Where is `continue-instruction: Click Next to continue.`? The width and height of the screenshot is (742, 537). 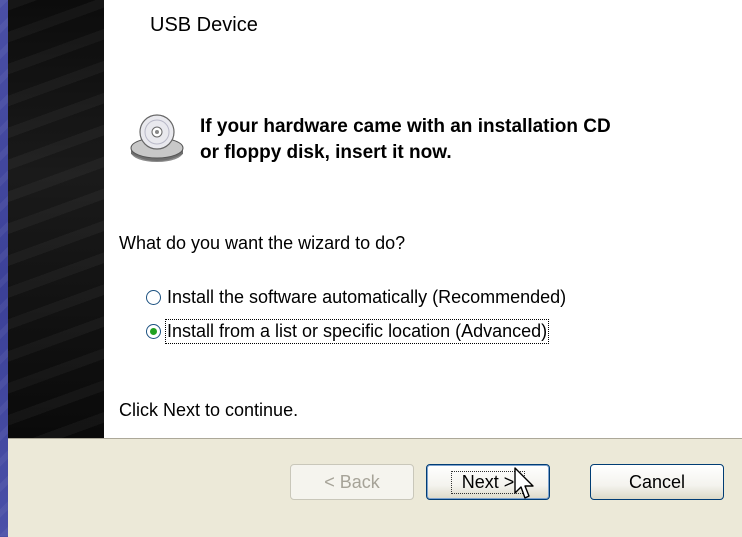
continue-instruction: Click Next to continue. is located at coordinates (209, 410).